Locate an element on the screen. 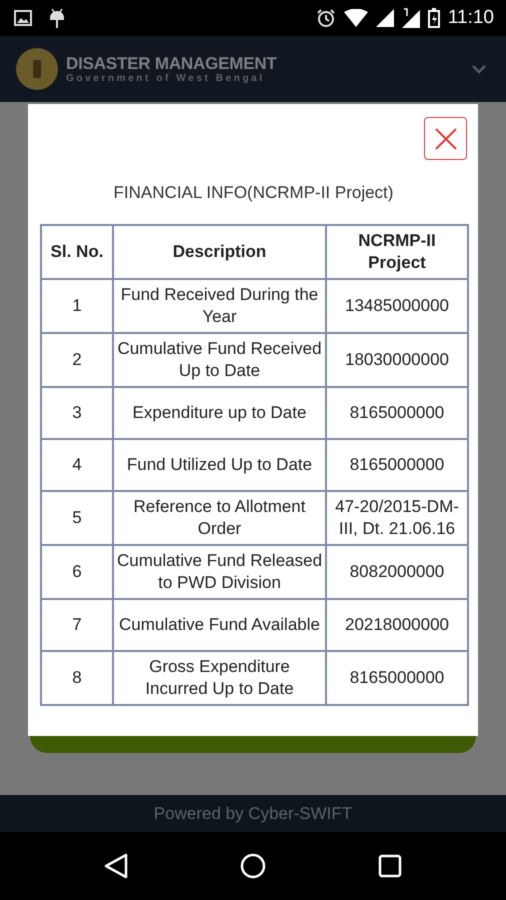  table-cell: 8082000000 is located at coordinates (397, 571).